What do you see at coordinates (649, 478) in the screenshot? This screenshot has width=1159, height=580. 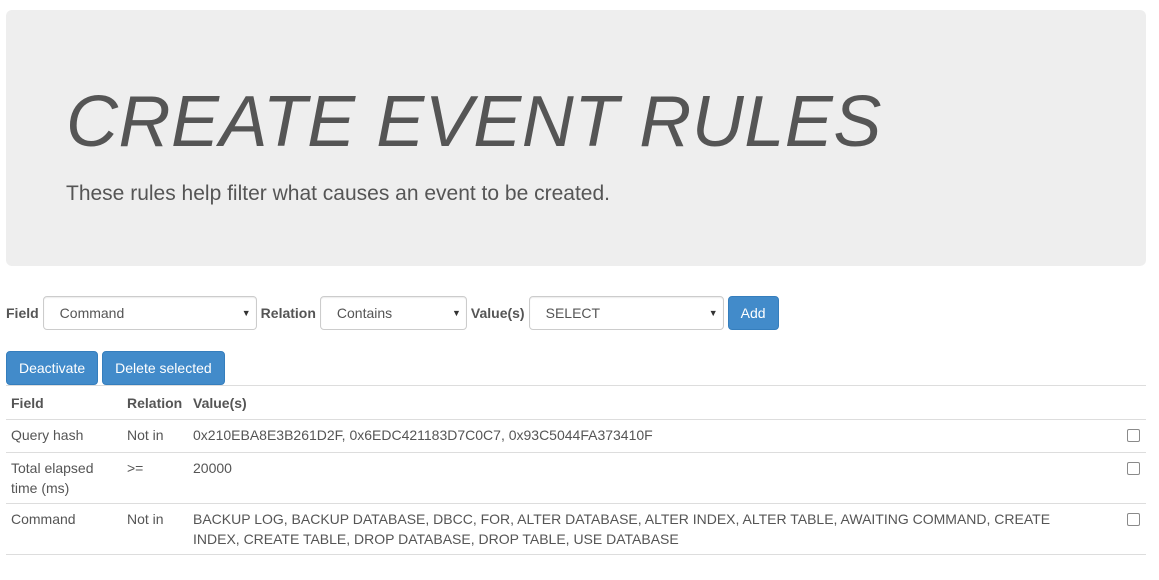 I see `row-values: 20000` at bounding box center [649, 478].